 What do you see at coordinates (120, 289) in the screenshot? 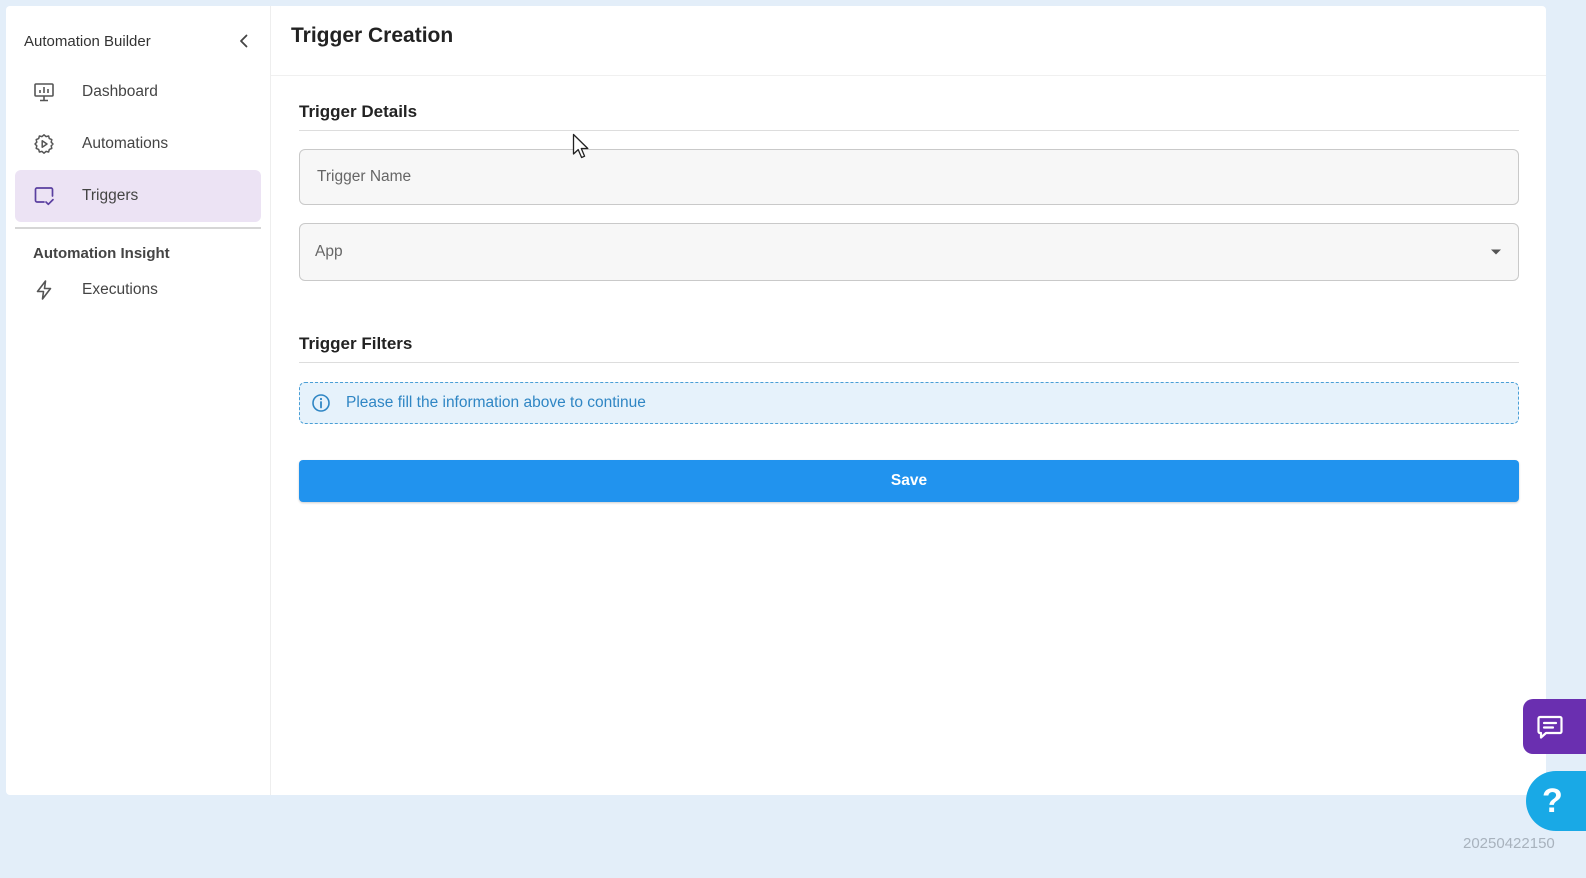
I see `sidebar-item-label: Executions` at bounding box center [120, 289].